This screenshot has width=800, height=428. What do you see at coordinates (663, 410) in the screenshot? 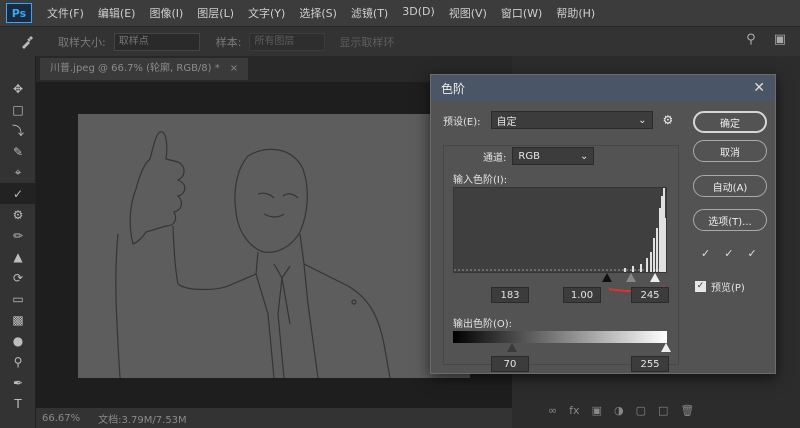
I see `new-layer-icon: □` at bounding box center [663, 410].